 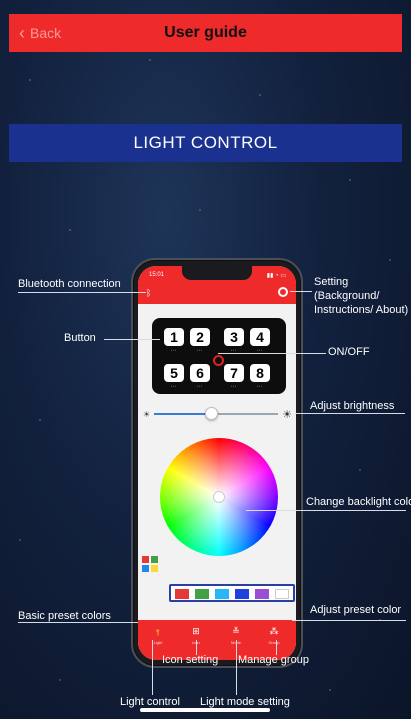 What do you see at coordinates (182, 414) in the screenshot?
I see `slider-fill` at bounding box center [182, 414].